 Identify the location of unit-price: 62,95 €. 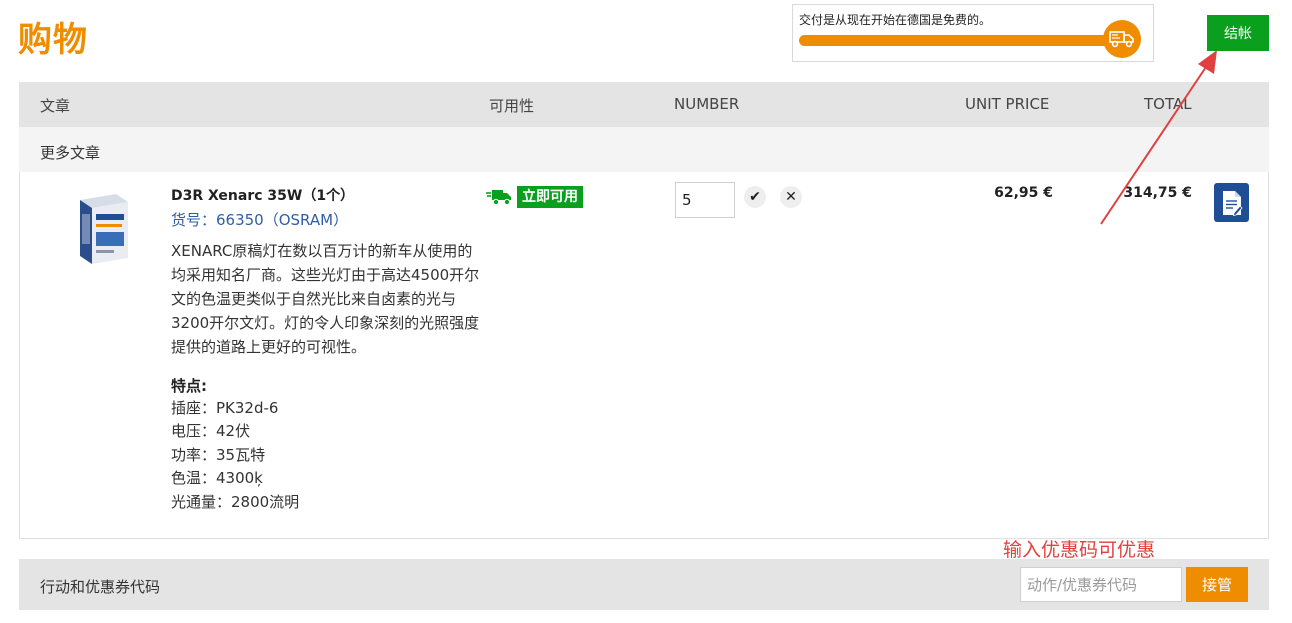
(1023, 193).